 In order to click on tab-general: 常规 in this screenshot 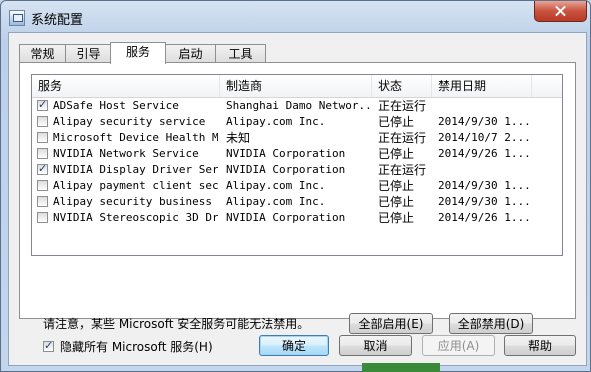, I will do `click(42, 53)`.